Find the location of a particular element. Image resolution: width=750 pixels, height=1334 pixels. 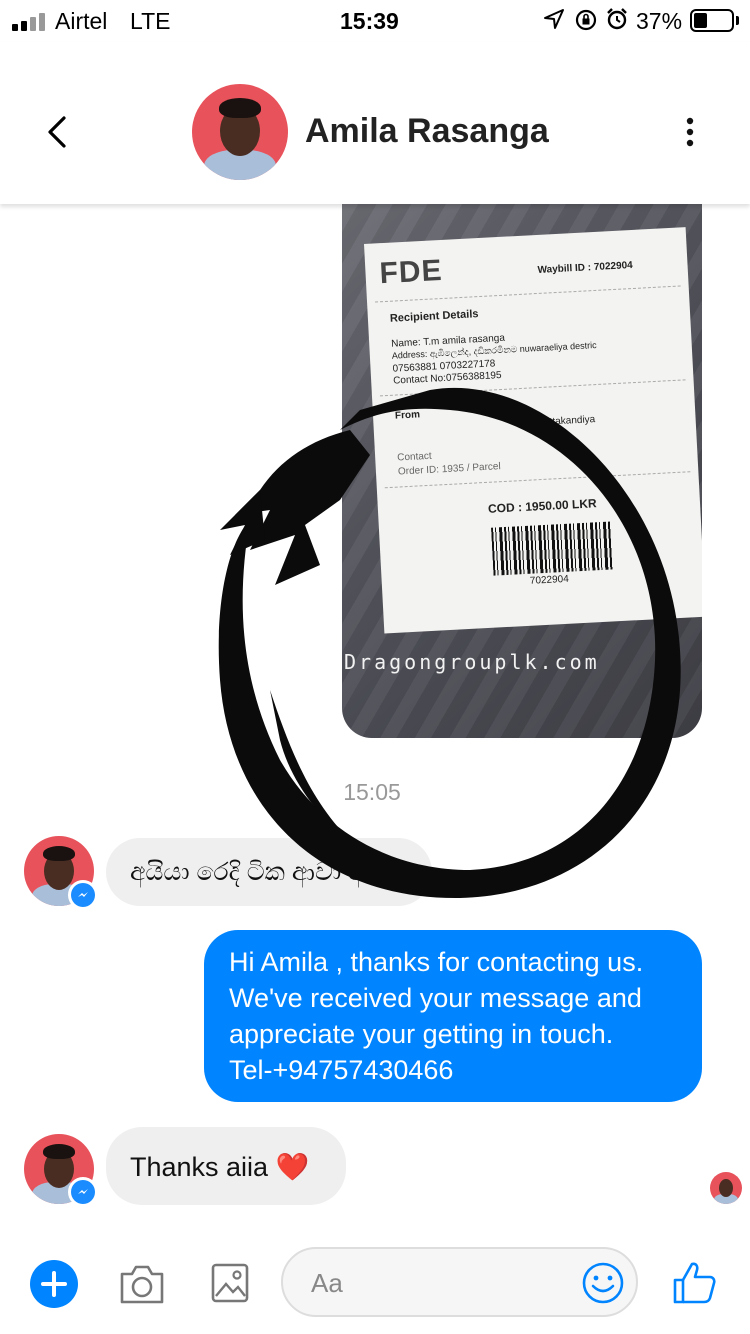

plus-icon is located at coordinates (54, 1284).